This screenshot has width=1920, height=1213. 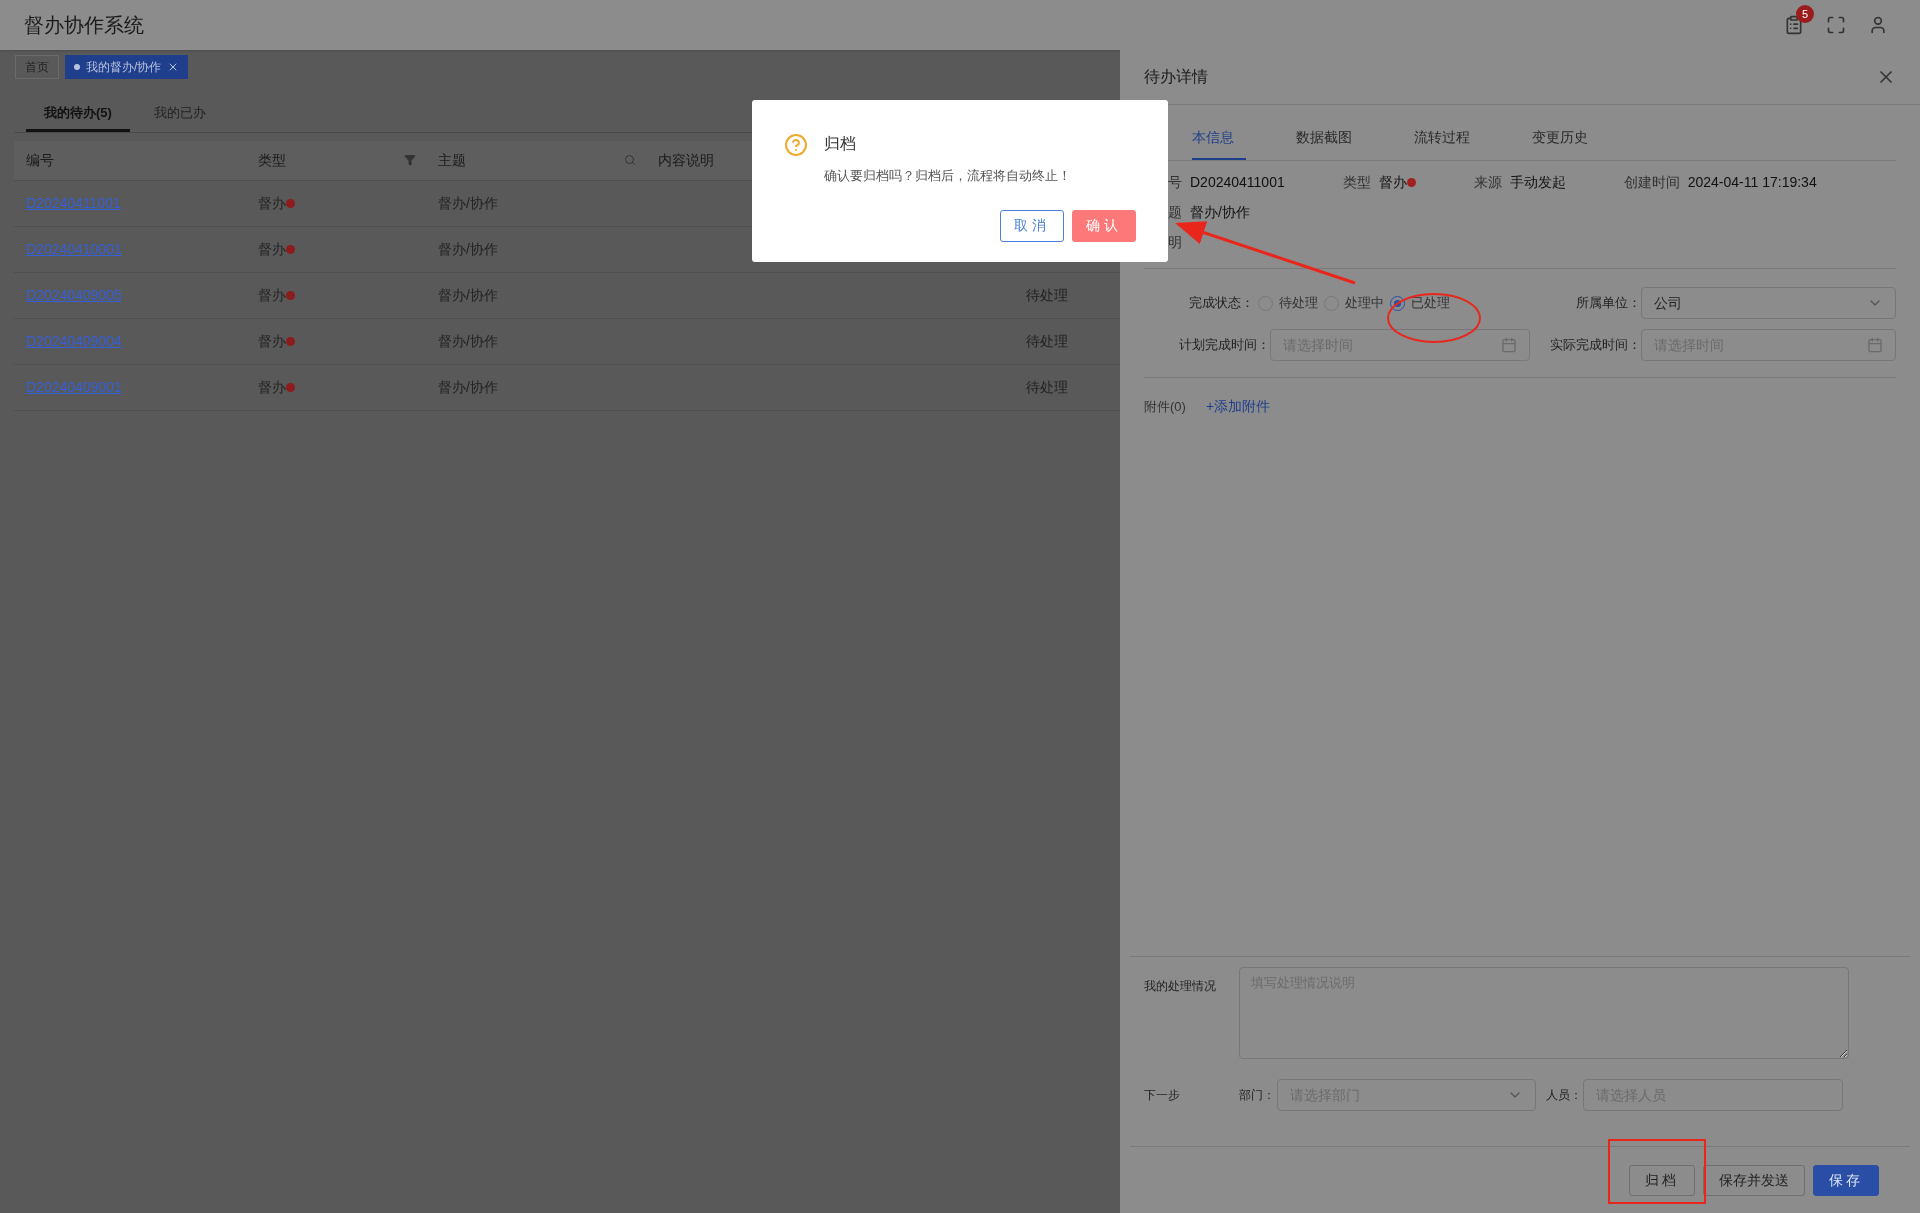 What do you see at coordinates (686, 160) in the screenshot?
I see `column-header: 内容说明` at bounding box center [686, 160].